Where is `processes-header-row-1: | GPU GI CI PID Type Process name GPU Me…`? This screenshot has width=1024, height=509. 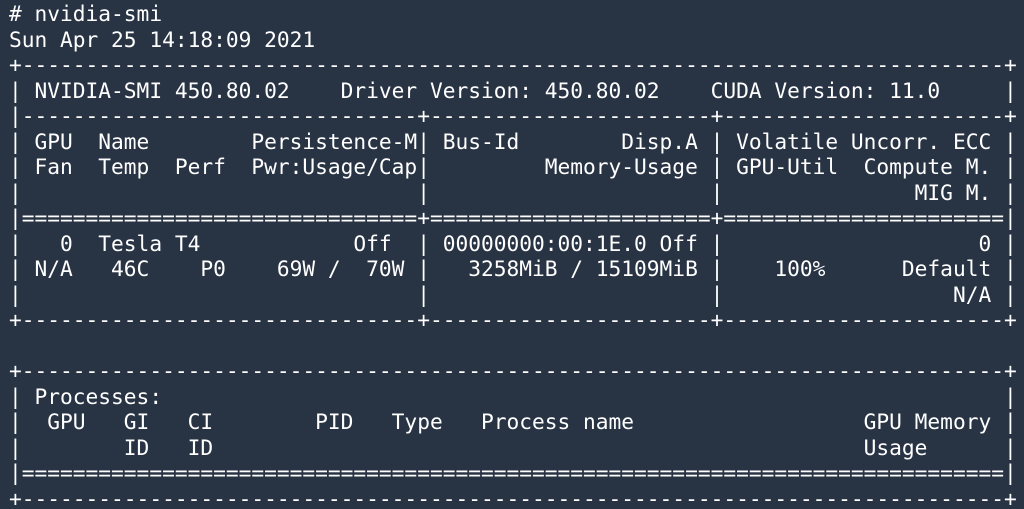
processes-header-row-1: | GPU GI CI PID Type Process name GPU Me… is located at coordinates (513, 421).